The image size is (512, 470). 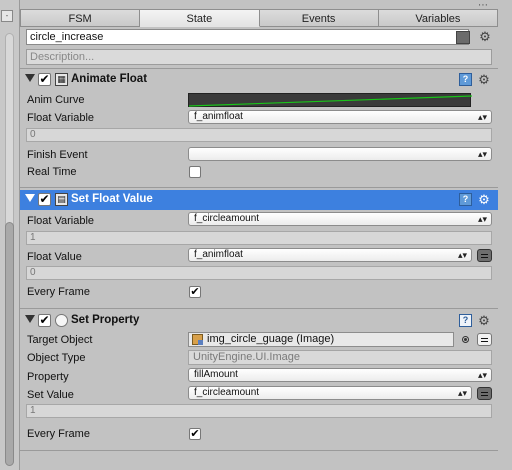 I want to click on state-name-input: circle_increase, so click(x=247, y=37).